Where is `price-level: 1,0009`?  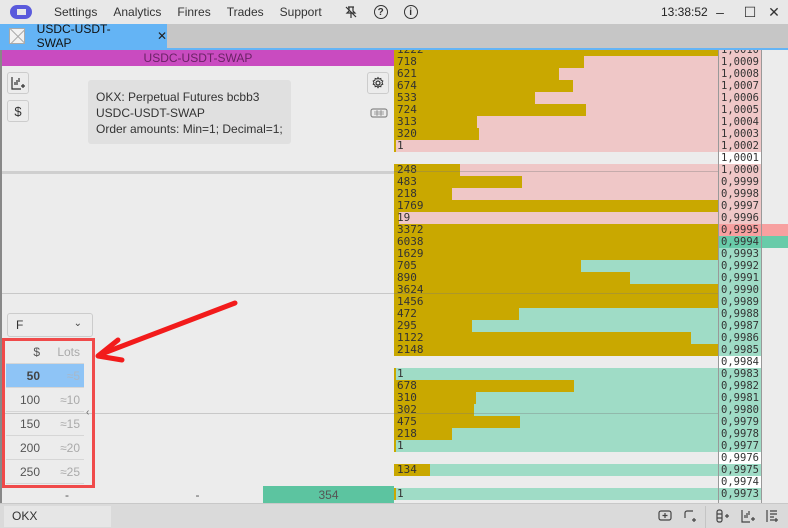
price-level: 1,0009 is located at coordinates (740, 62).